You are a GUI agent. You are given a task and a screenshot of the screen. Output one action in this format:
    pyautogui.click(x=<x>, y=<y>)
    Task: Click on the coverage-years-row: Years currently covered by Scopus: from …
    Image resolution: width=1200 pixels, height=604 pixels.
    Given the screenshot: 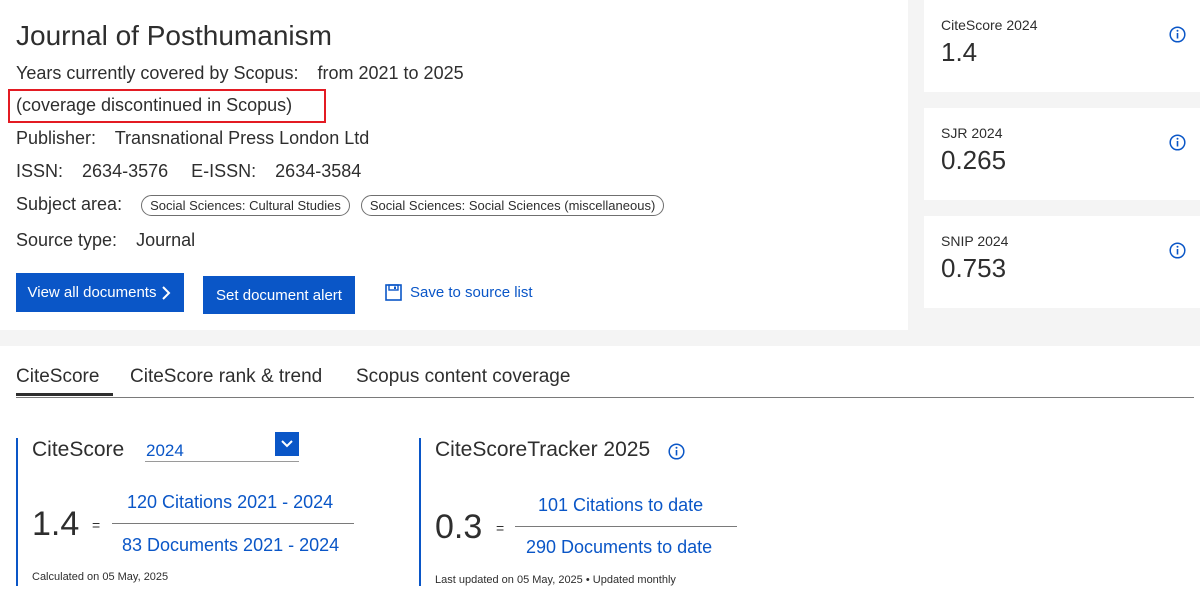 What is the action you would take?
    pyautogui.click(x=240, y=73)
    